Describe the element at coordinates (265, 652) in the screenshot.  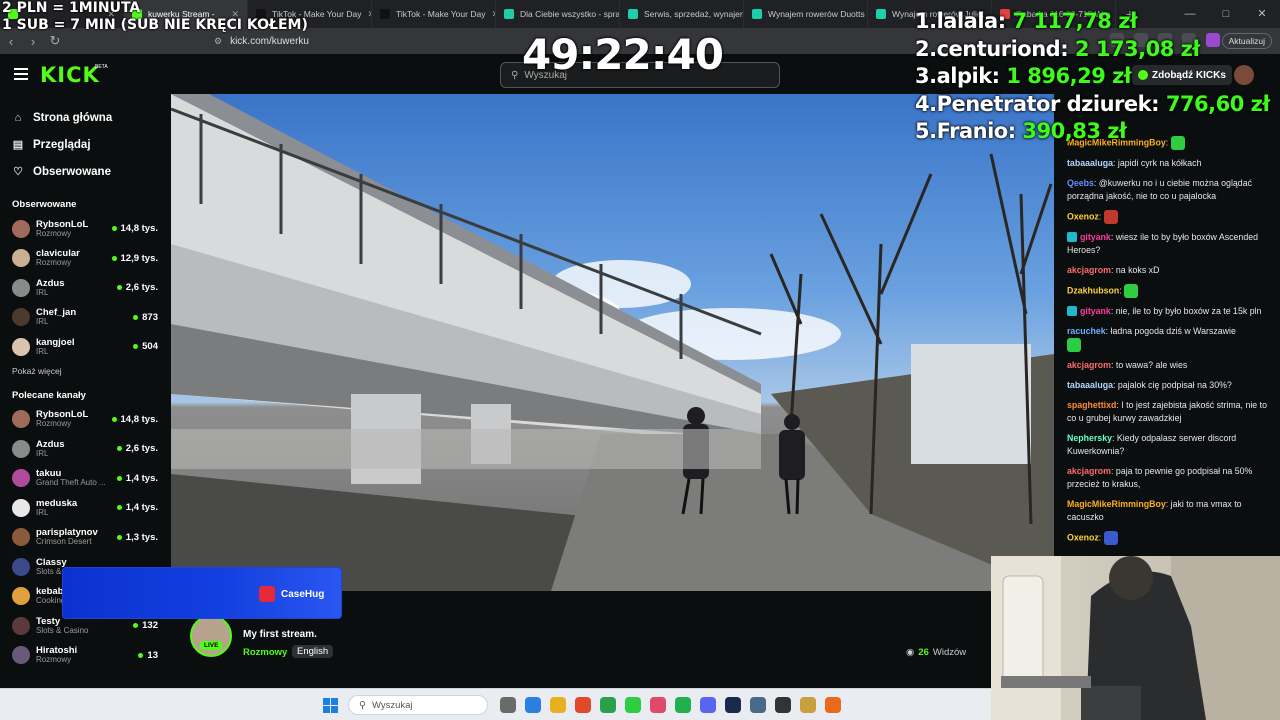
I see `stream-category: Rozmowy` at that location.